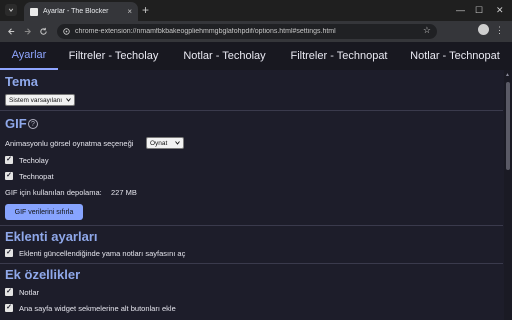 The width and height of the screenshot is (512, 320). I want to click on scroll-up-icon: ▲, so click(507, 75).